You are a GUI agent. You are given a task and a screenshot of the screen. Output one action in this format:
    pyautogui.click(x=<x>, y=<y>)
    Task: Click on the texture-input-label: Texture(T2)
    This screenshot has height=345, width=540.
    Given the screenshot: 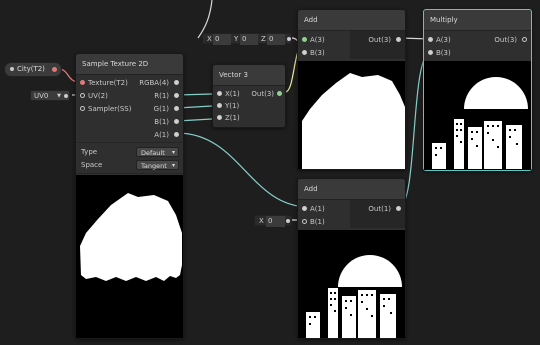 What is the action you would take?
    pyautogui.click(x=108, y=83)
    